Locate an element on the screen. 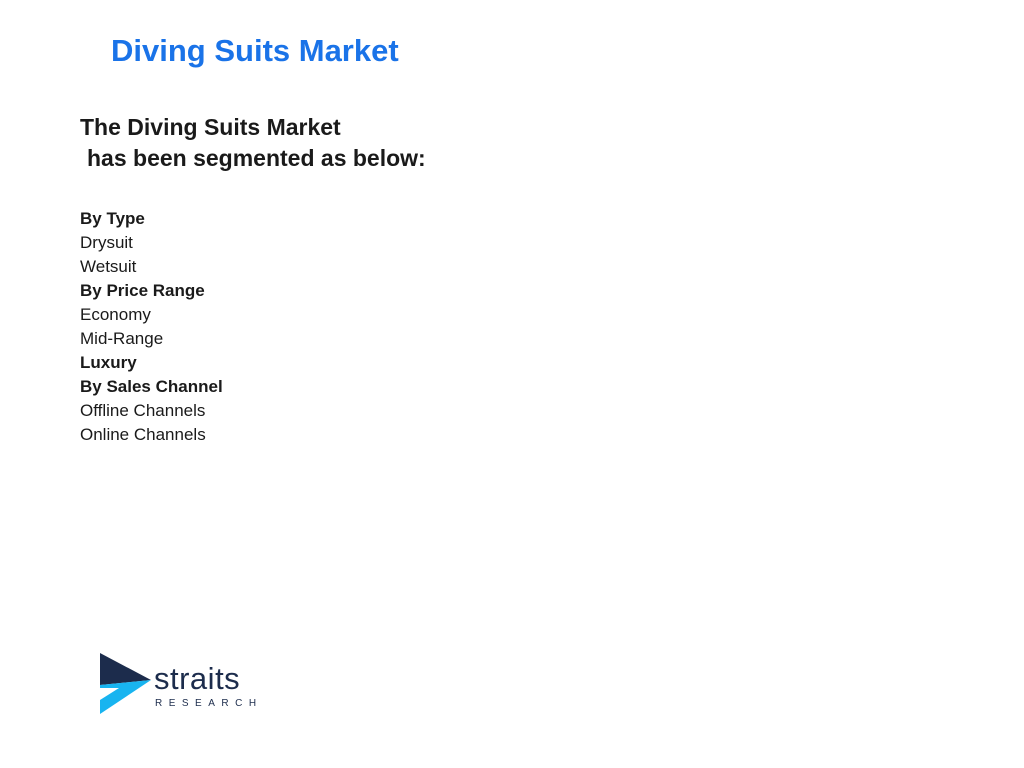 The image size is (1024, 768). segment-item: Economy is located at coordinates (115, 314).